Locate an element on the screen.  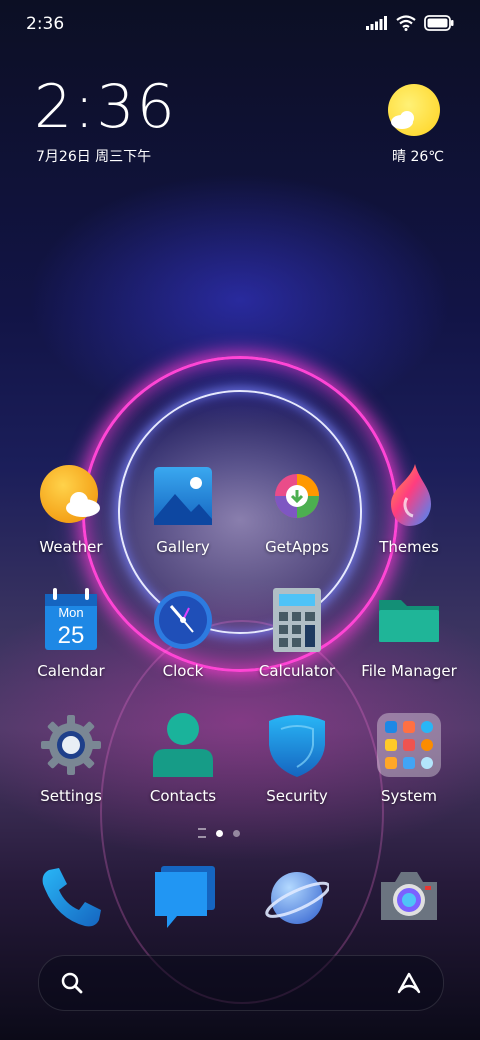
app-label: Calendar is located at coordinates (71, 671).